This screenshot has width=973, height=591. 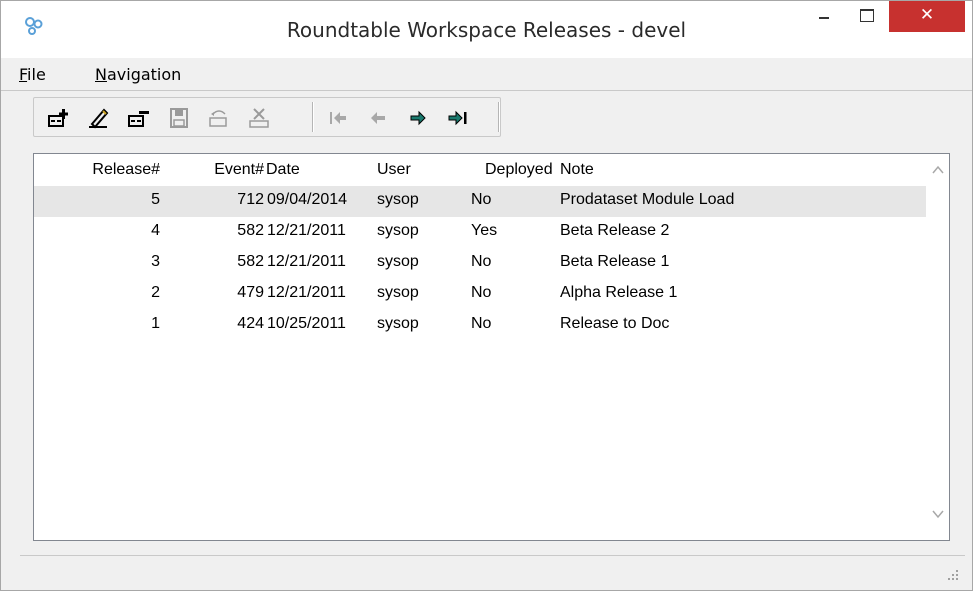 What do you see at coordinates (938, 514) in the screenshot?
I see `scroll-down-icon` at bounding box center [938, 514].